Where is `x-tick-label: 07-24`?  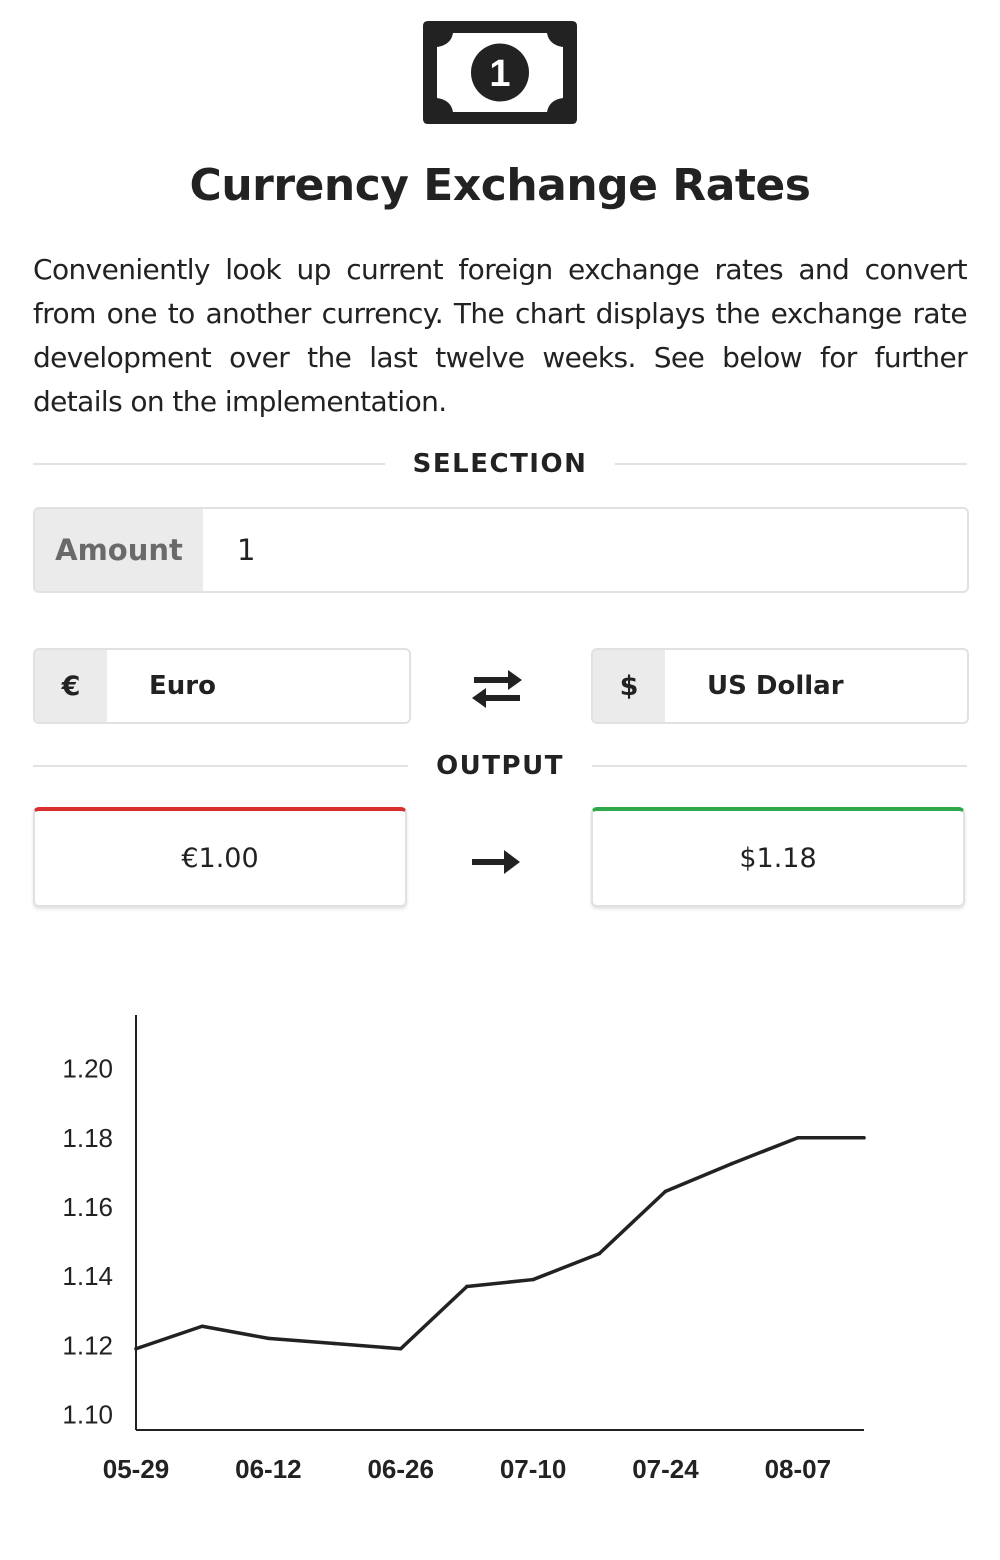 x-tick-label: 07-24 is located at coordinates (665, 1469).